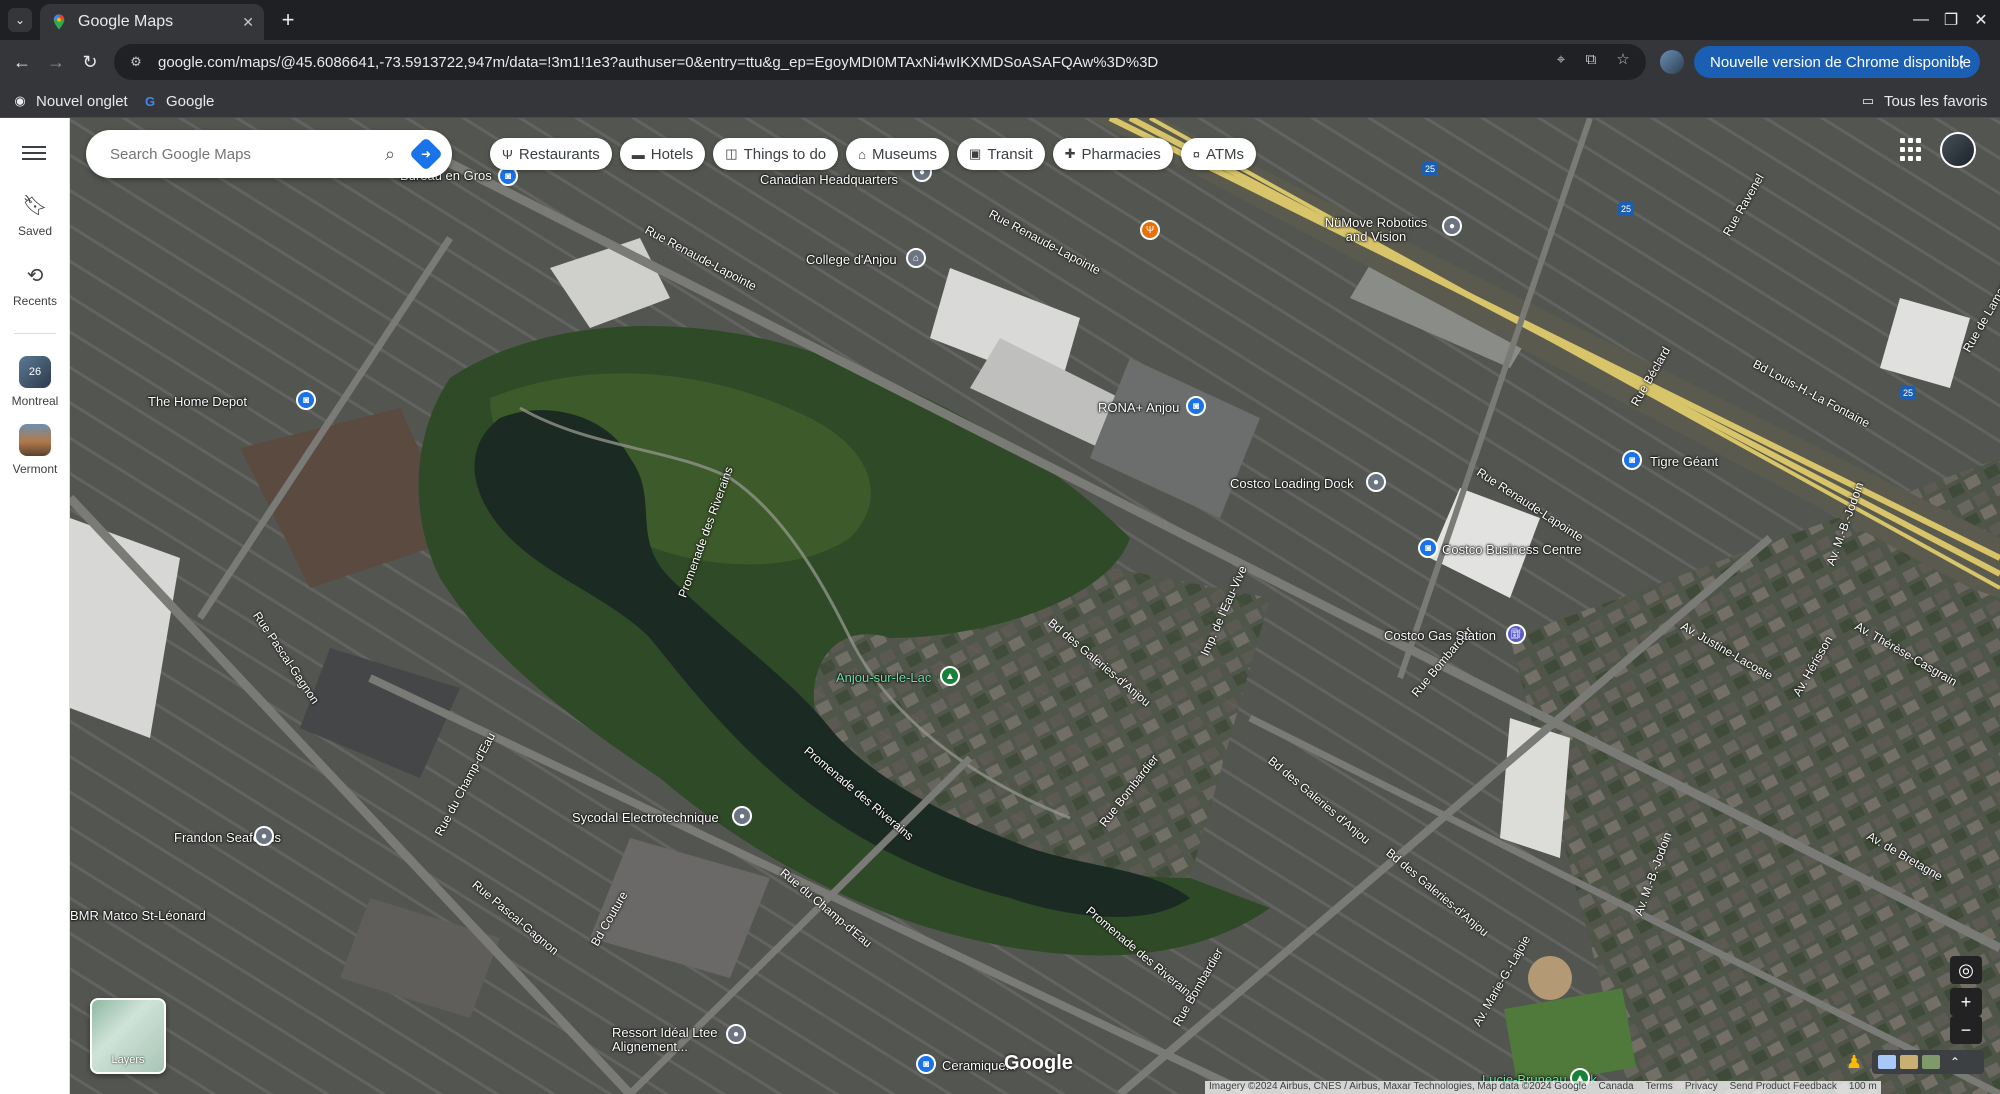 This screenshot has width=2000, height=1094. I want to click on tab-search-button: ⌄, so click(20, 20).